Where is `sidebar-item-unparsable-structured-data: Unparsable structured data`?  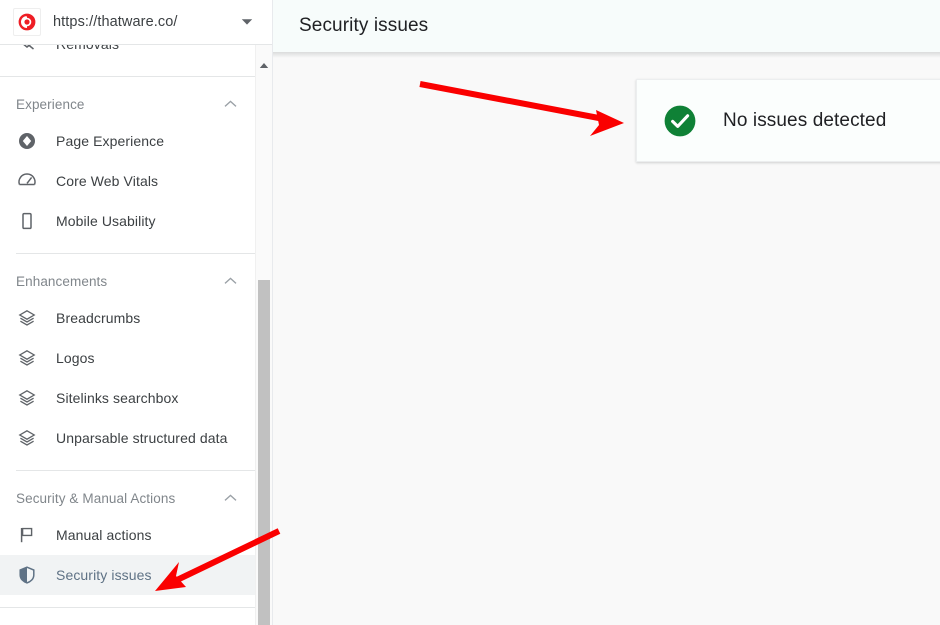 sidebar-item-unparsable-structured-data: Unparsable structured data is located at coordinates (127, 438).